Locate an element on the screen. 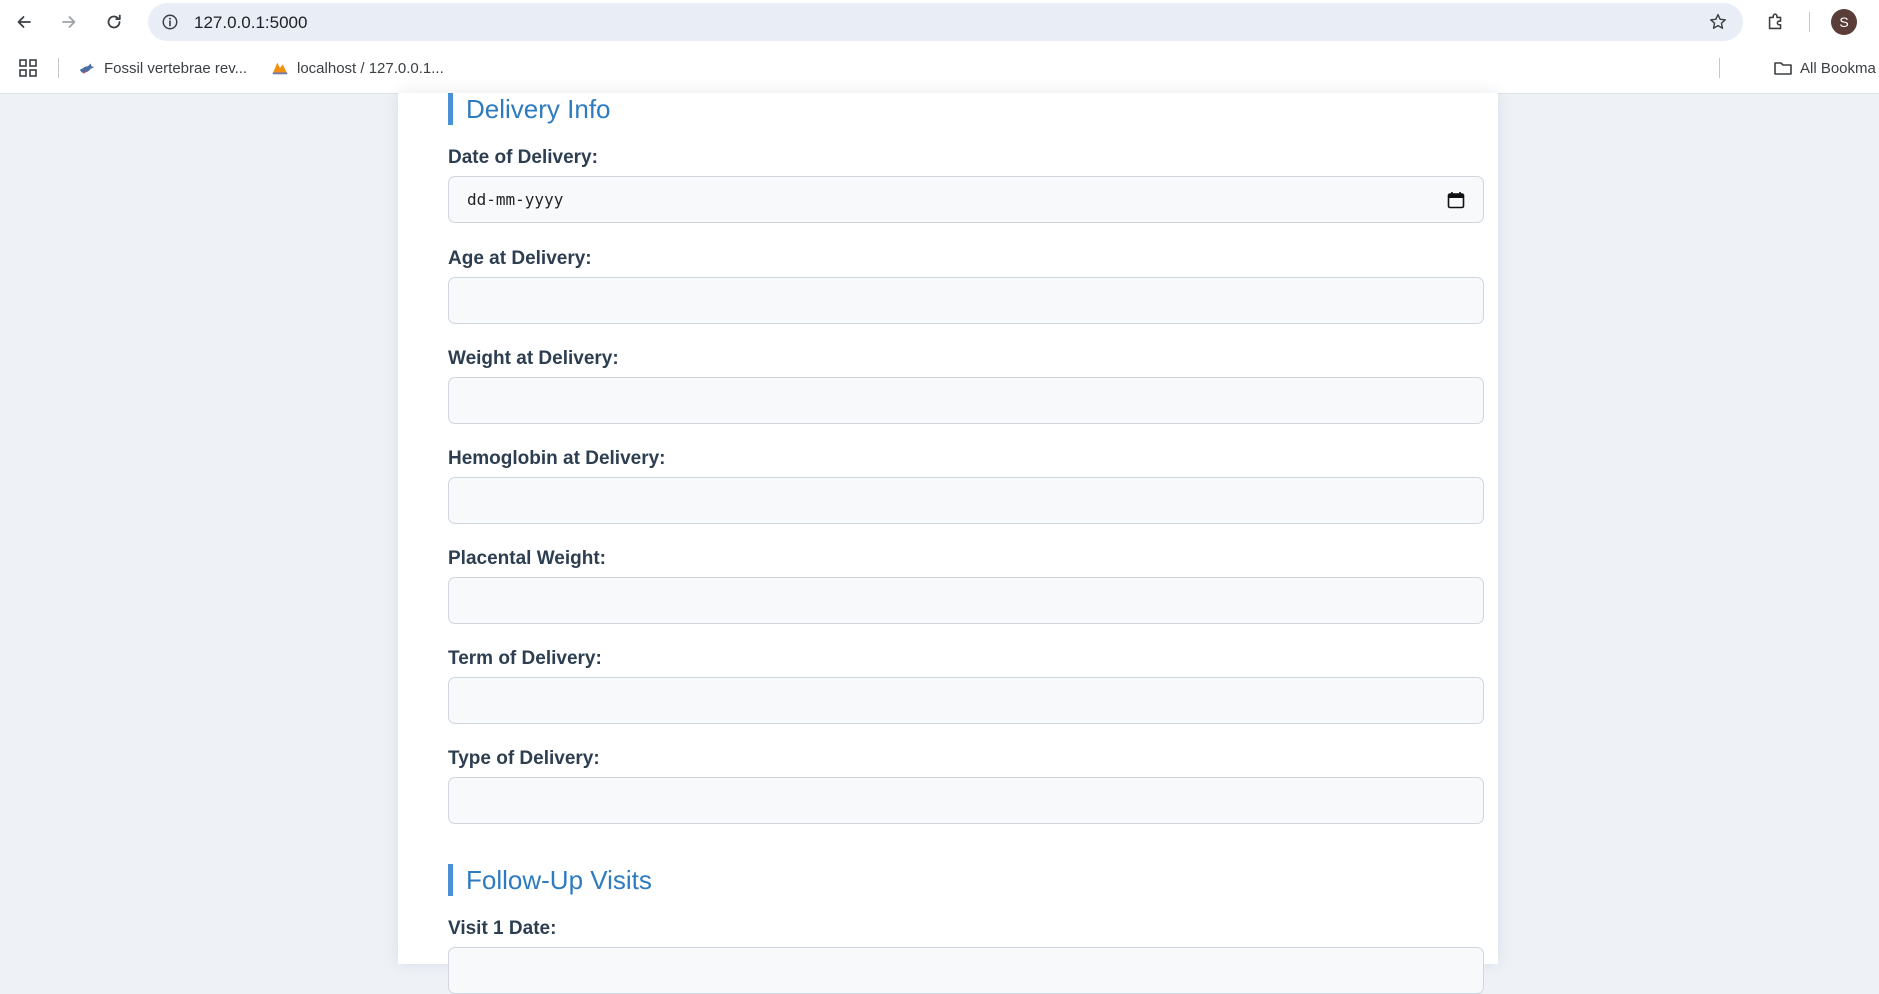 The width and height of the screenshot is (1879, 994). label-age-at-delivery: Age at Delivery: is located at coordinates (520, 258).